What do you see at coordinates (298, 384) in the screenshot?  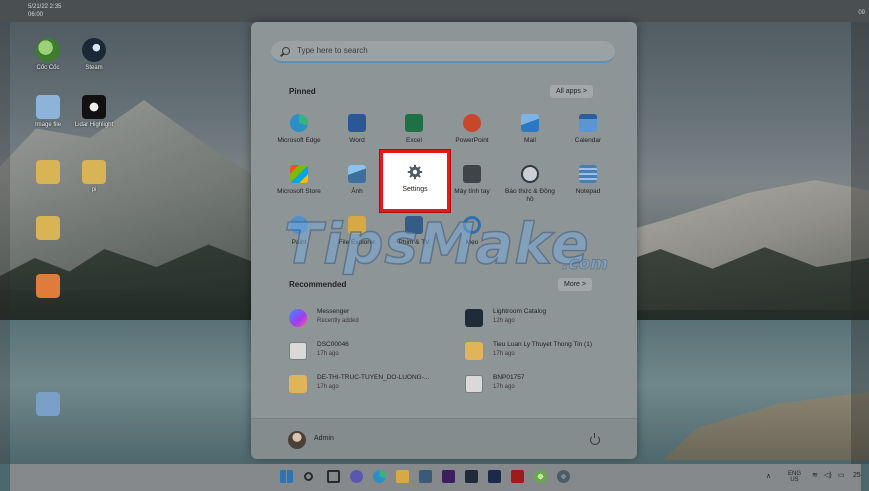 I see `document-icon` at bounding box center [298, 384].